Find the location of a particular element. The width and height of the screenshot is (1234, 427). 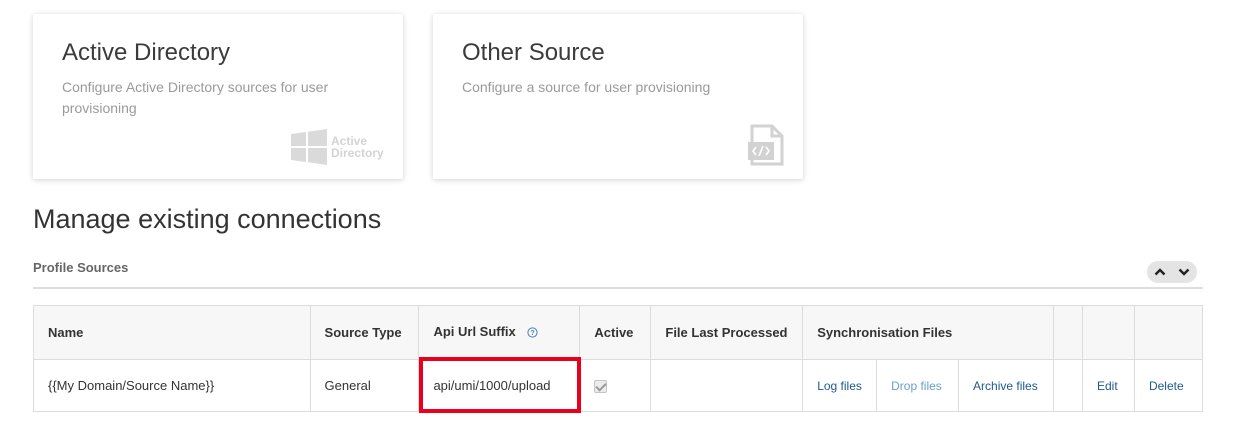

ad-logo-text-directory: Directory is located at coordinates (357, 153).